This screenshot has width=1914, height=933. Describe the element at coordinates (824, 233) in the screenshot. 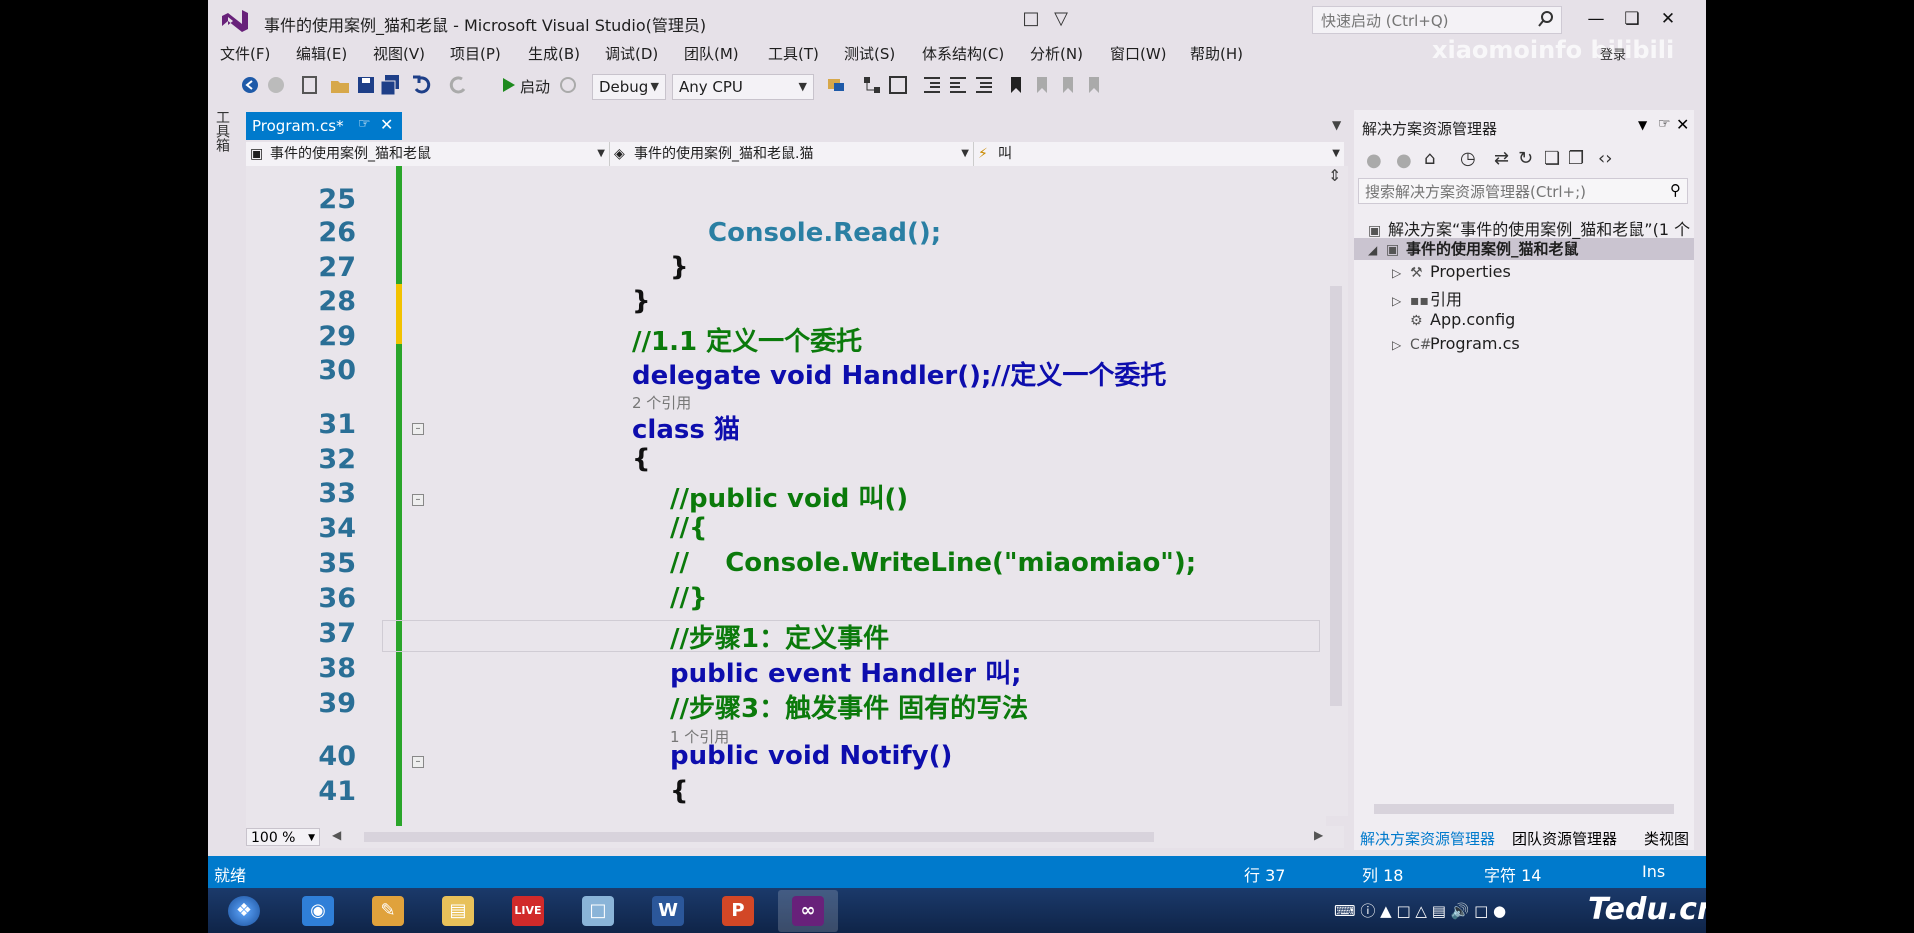

I see `code-line: Console.Read();` at that location.